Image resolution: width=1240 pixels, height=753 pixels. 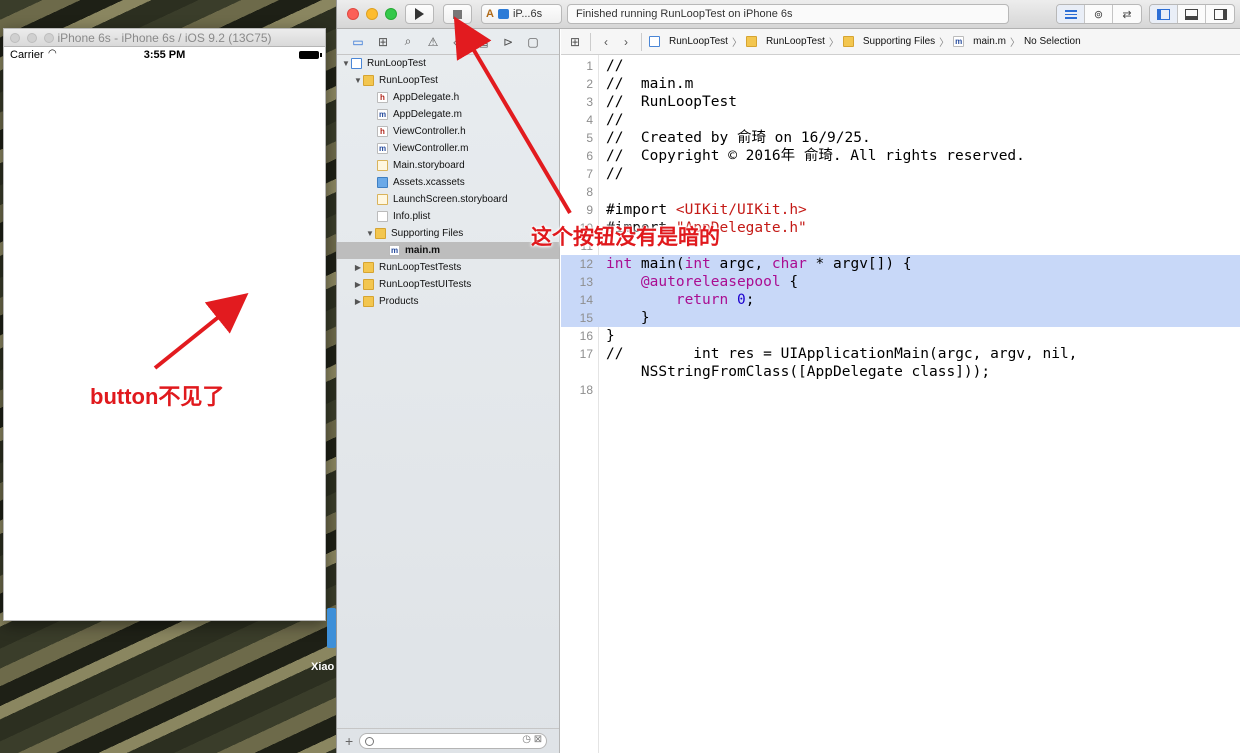 I want to click on test-navigator-icon: ◇, so click(x=458, y=42).